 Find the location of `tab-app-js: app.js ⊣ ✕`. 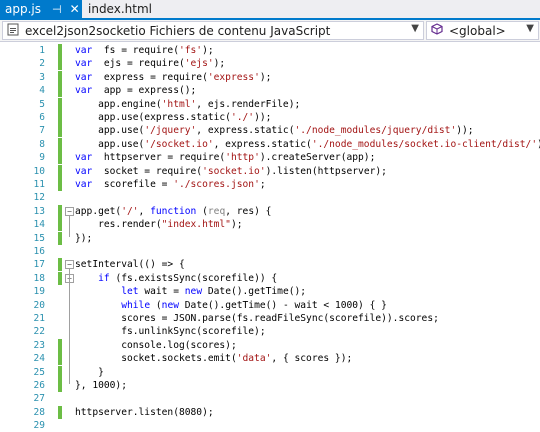

tab-app-js: app.js ⊣ ✕ is located at coordinates (41, 9).